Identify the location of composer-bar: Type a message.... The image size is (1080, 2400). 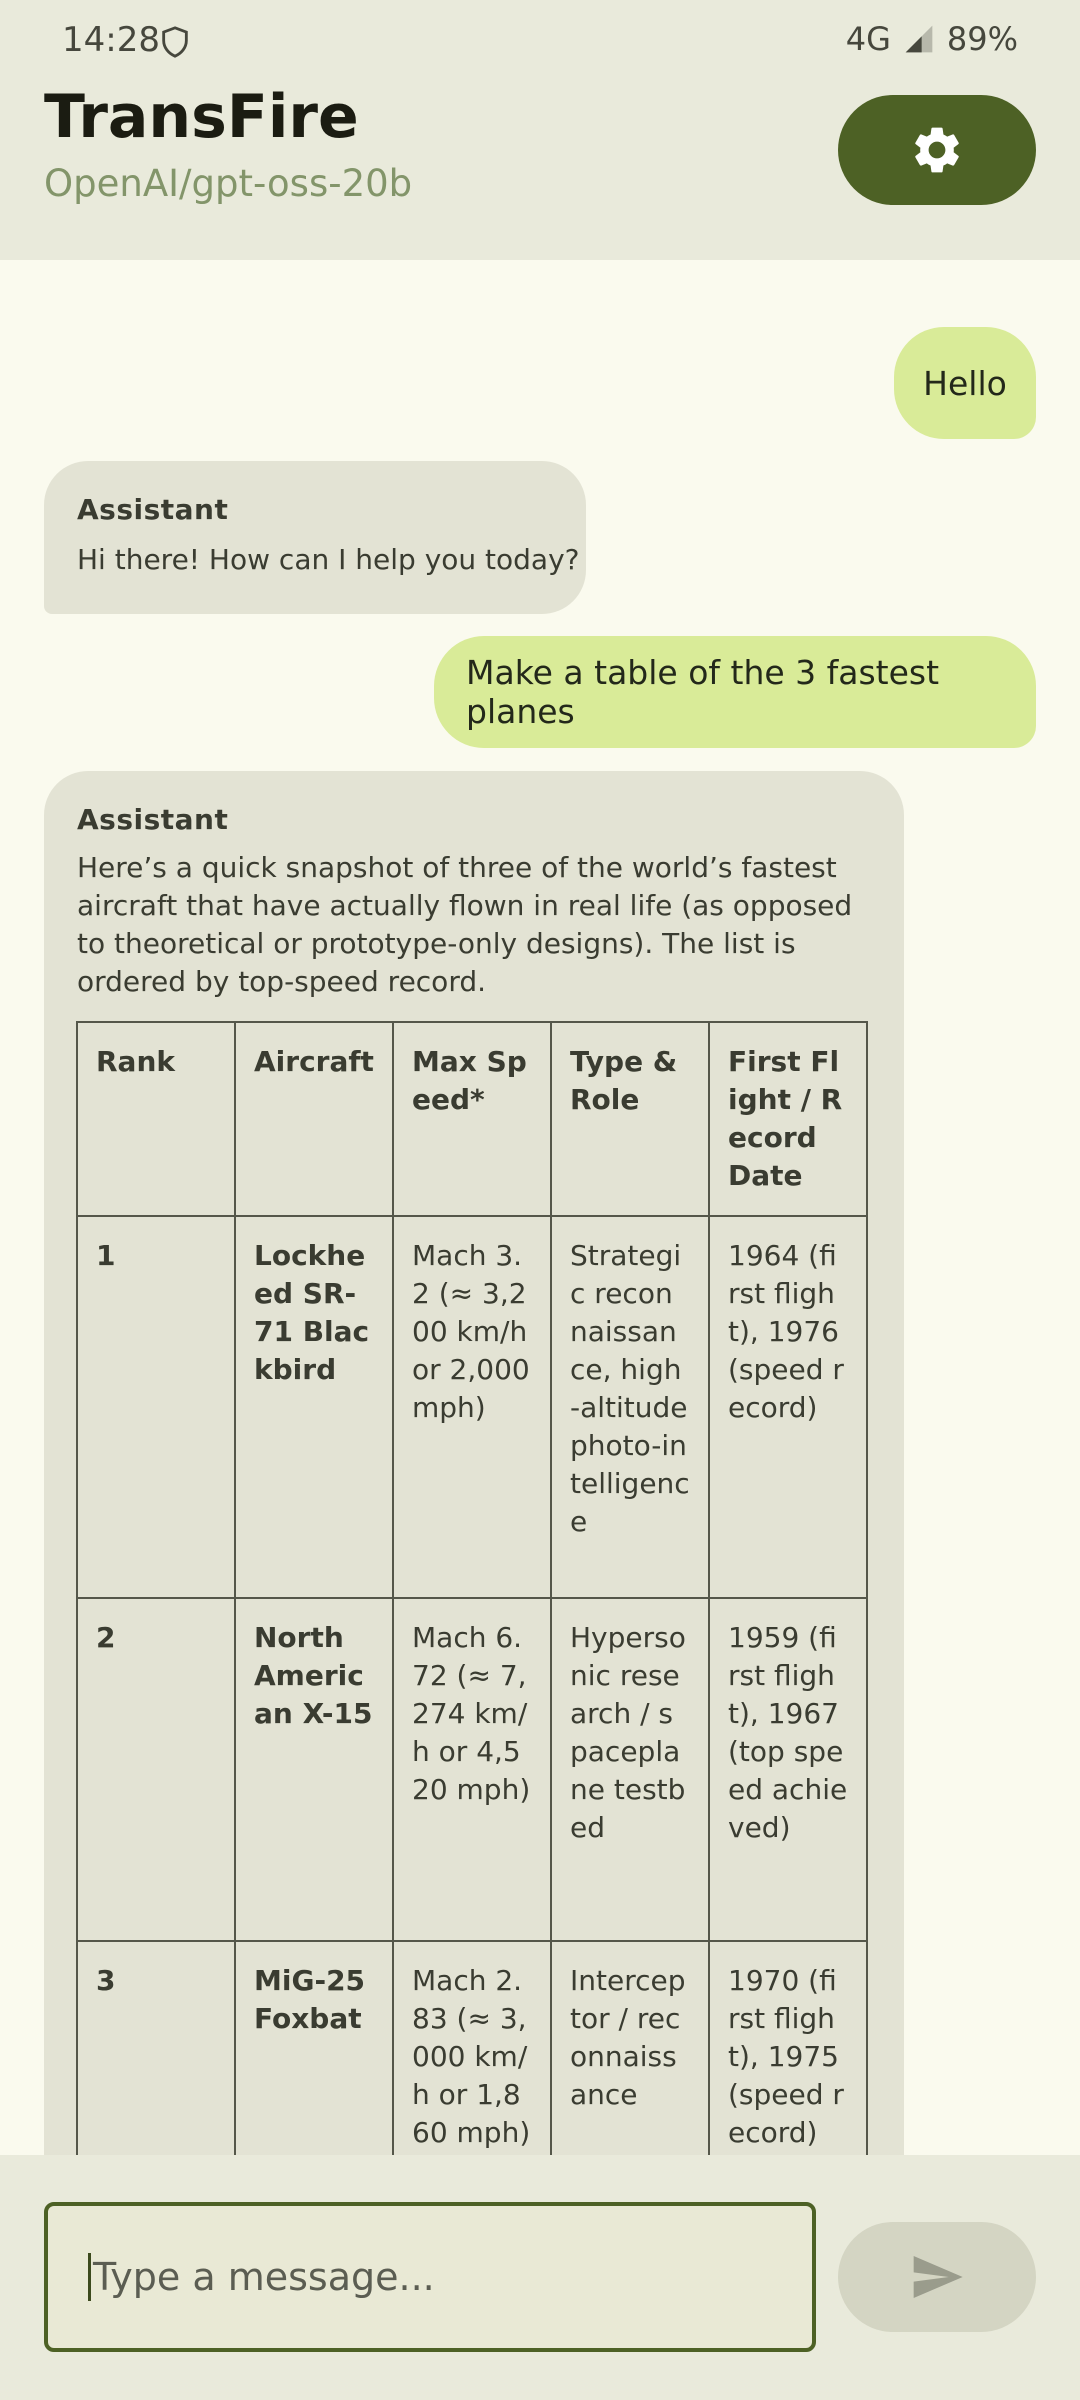
(540, 2277).